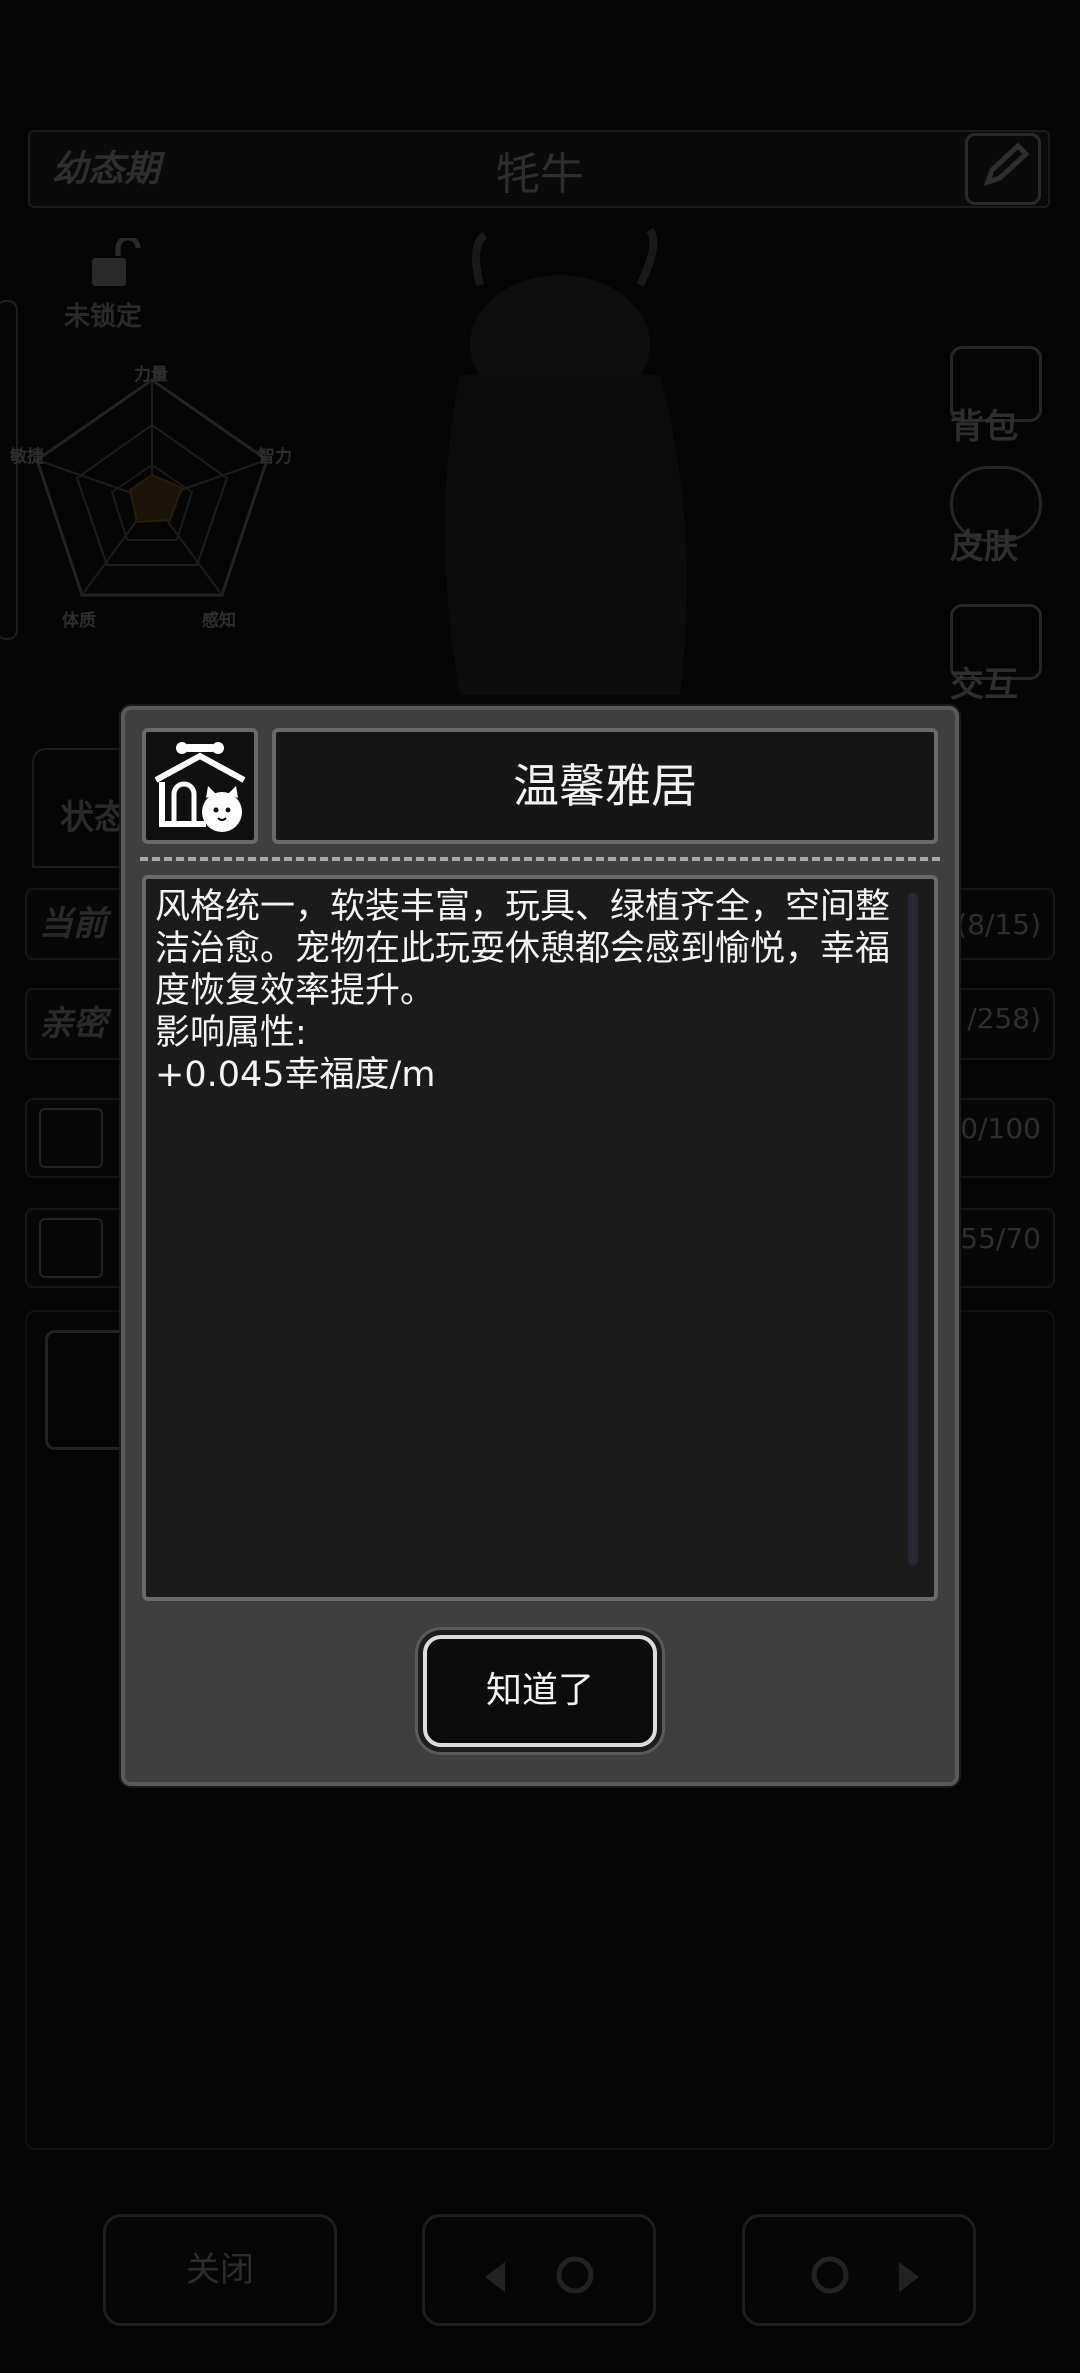 The height and width of the screenshot is (2373, 1080). What do you see at coordinates (27, 457) in the screenshot?
I see `radar-label-agility: 敏捷` at bounding box center [27, 457].